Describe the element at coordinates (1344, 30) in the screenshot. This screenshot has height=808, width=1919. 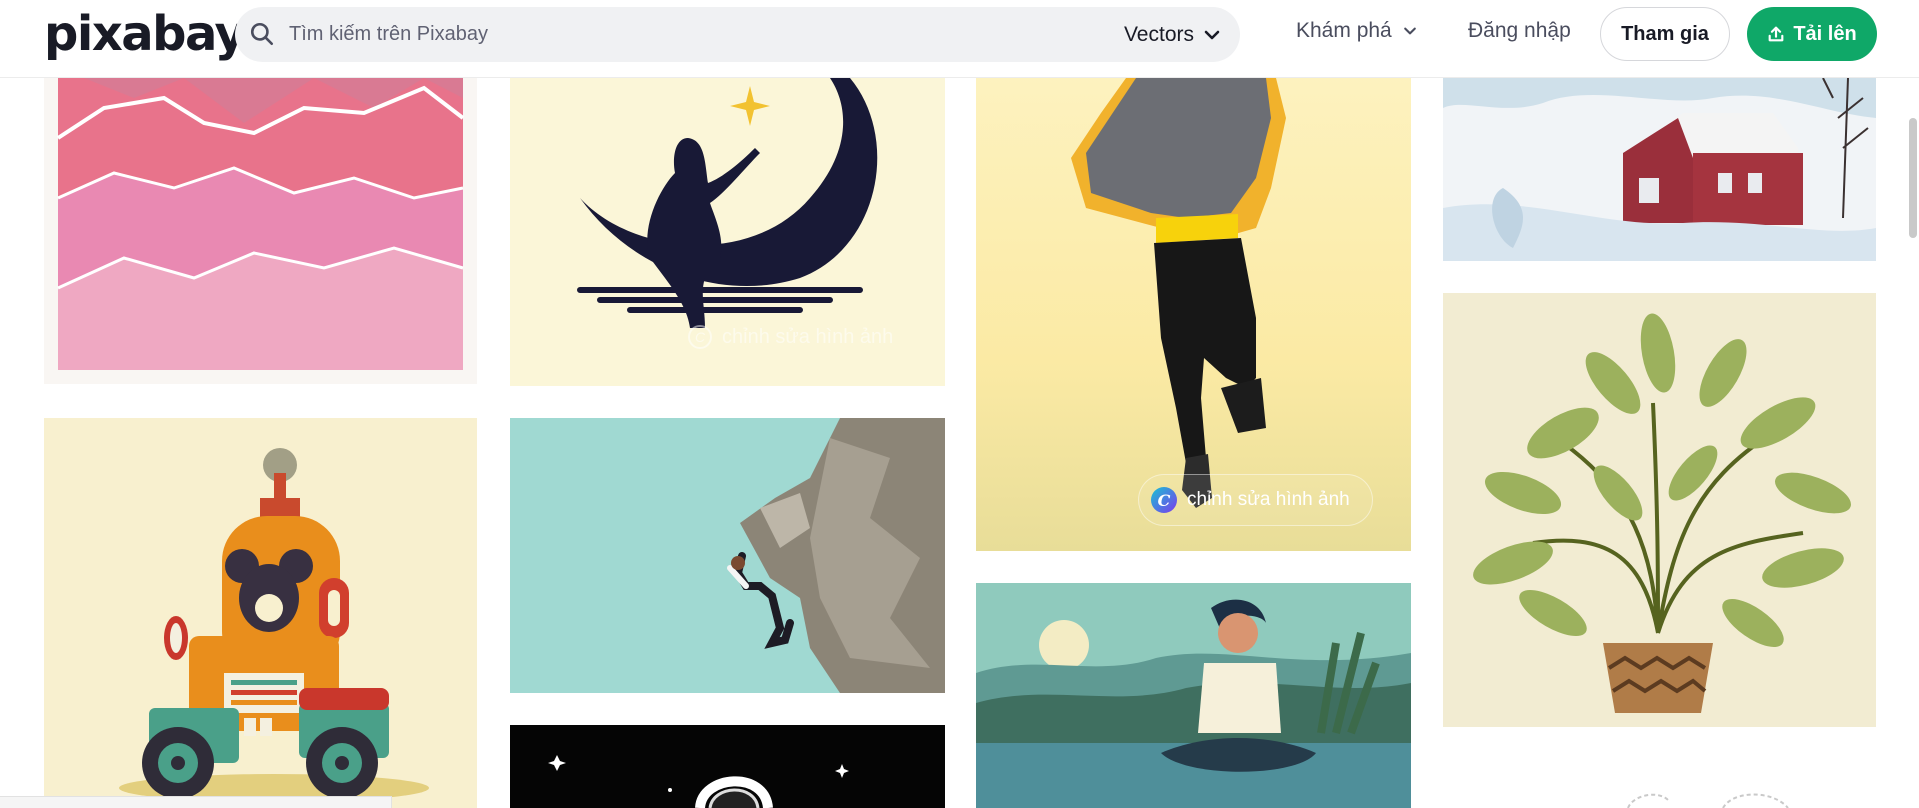
I see `explore-label: Khám phá` at that location.